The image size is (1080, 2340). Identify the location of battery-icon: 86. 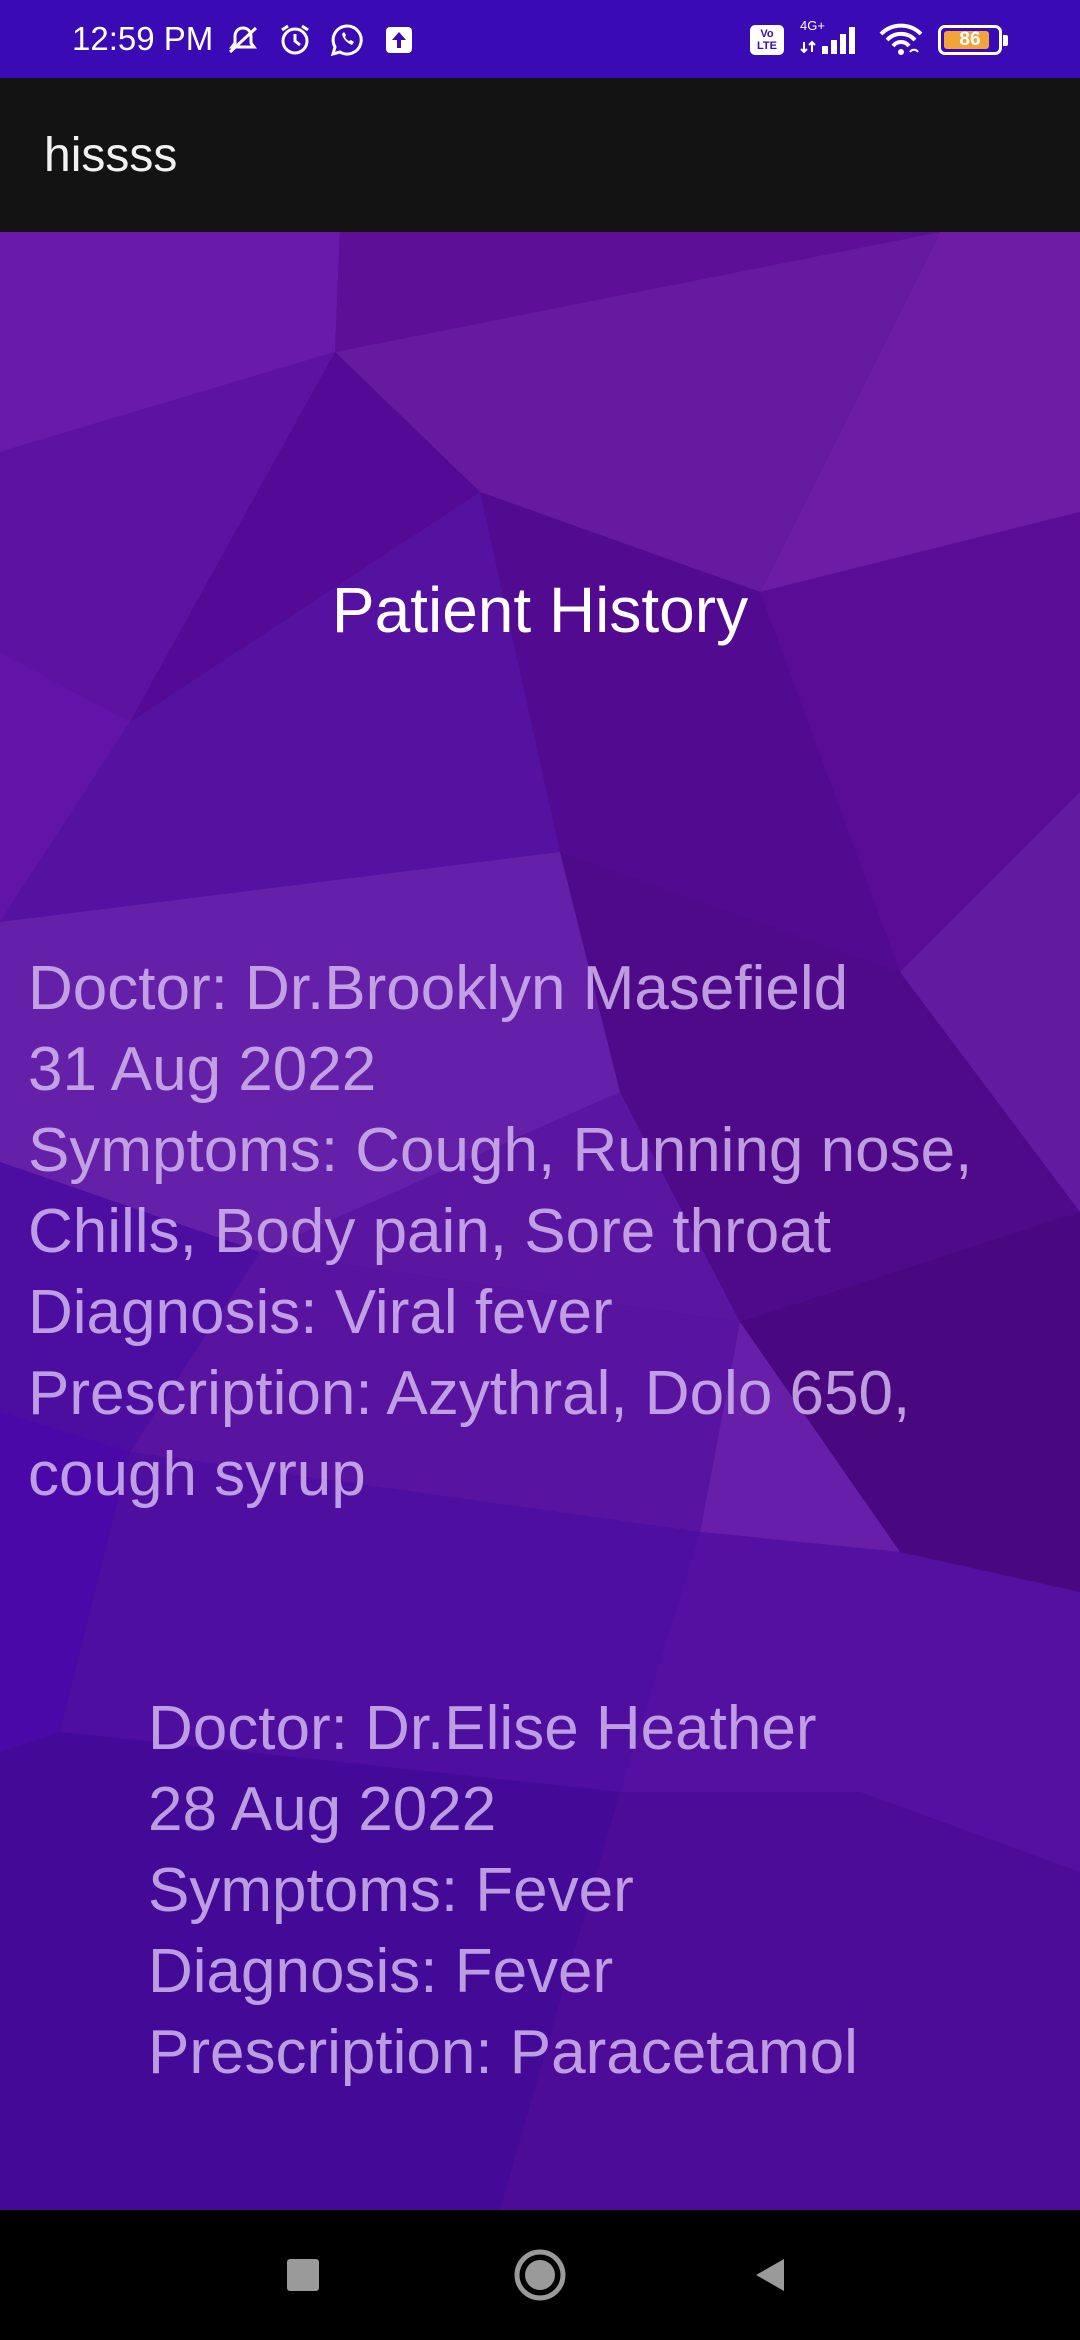
(973, 40).